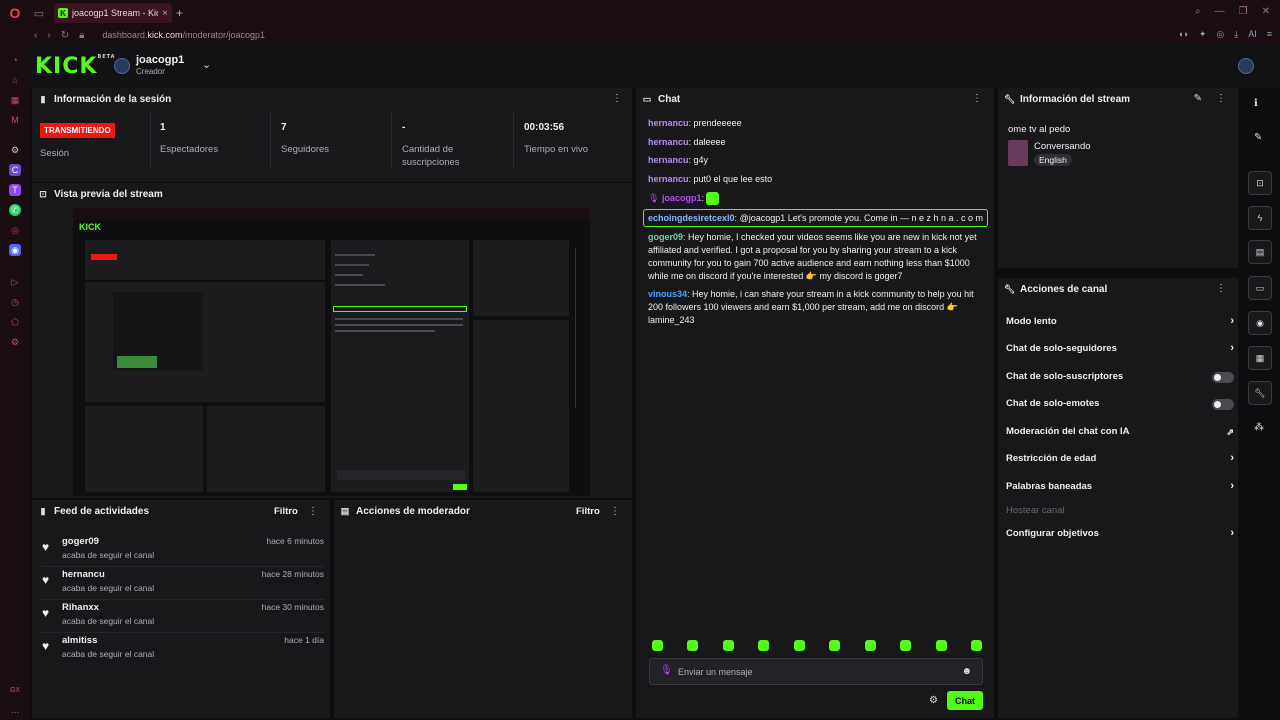 The width and height of the screenshot is (1280, 720). I want to click on gx-hot-tabs-icon: ▦, so click(15, 100).